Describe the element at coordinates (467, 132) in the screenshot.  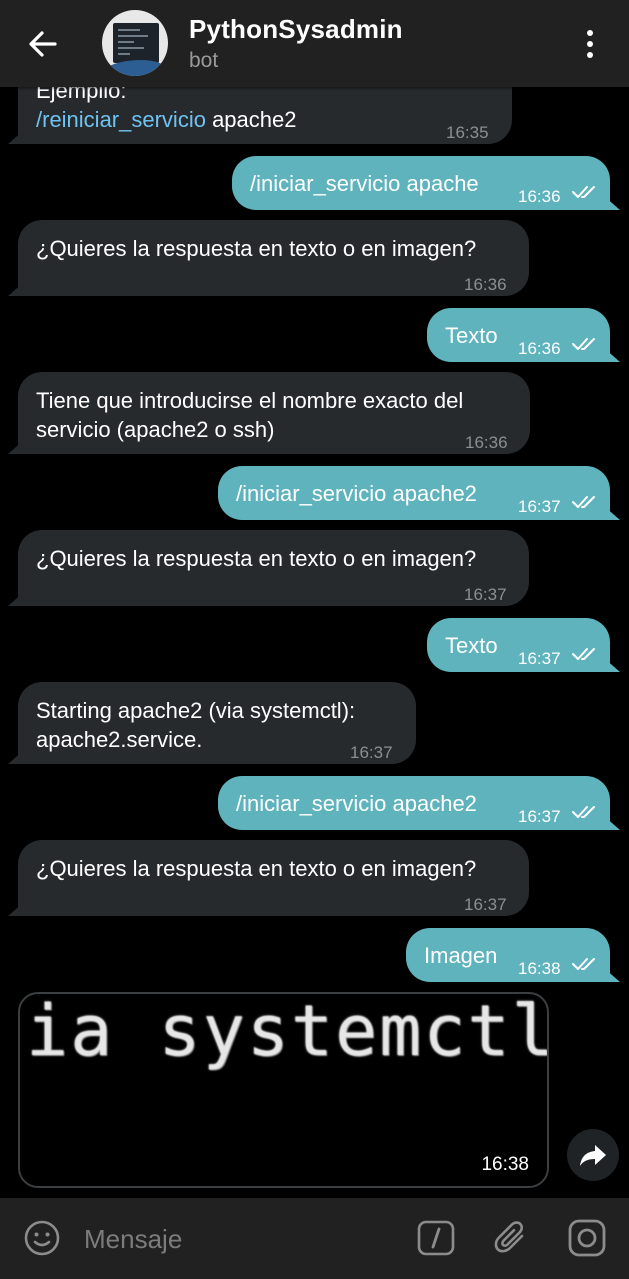
I see `message-time: 16:35` at that location.